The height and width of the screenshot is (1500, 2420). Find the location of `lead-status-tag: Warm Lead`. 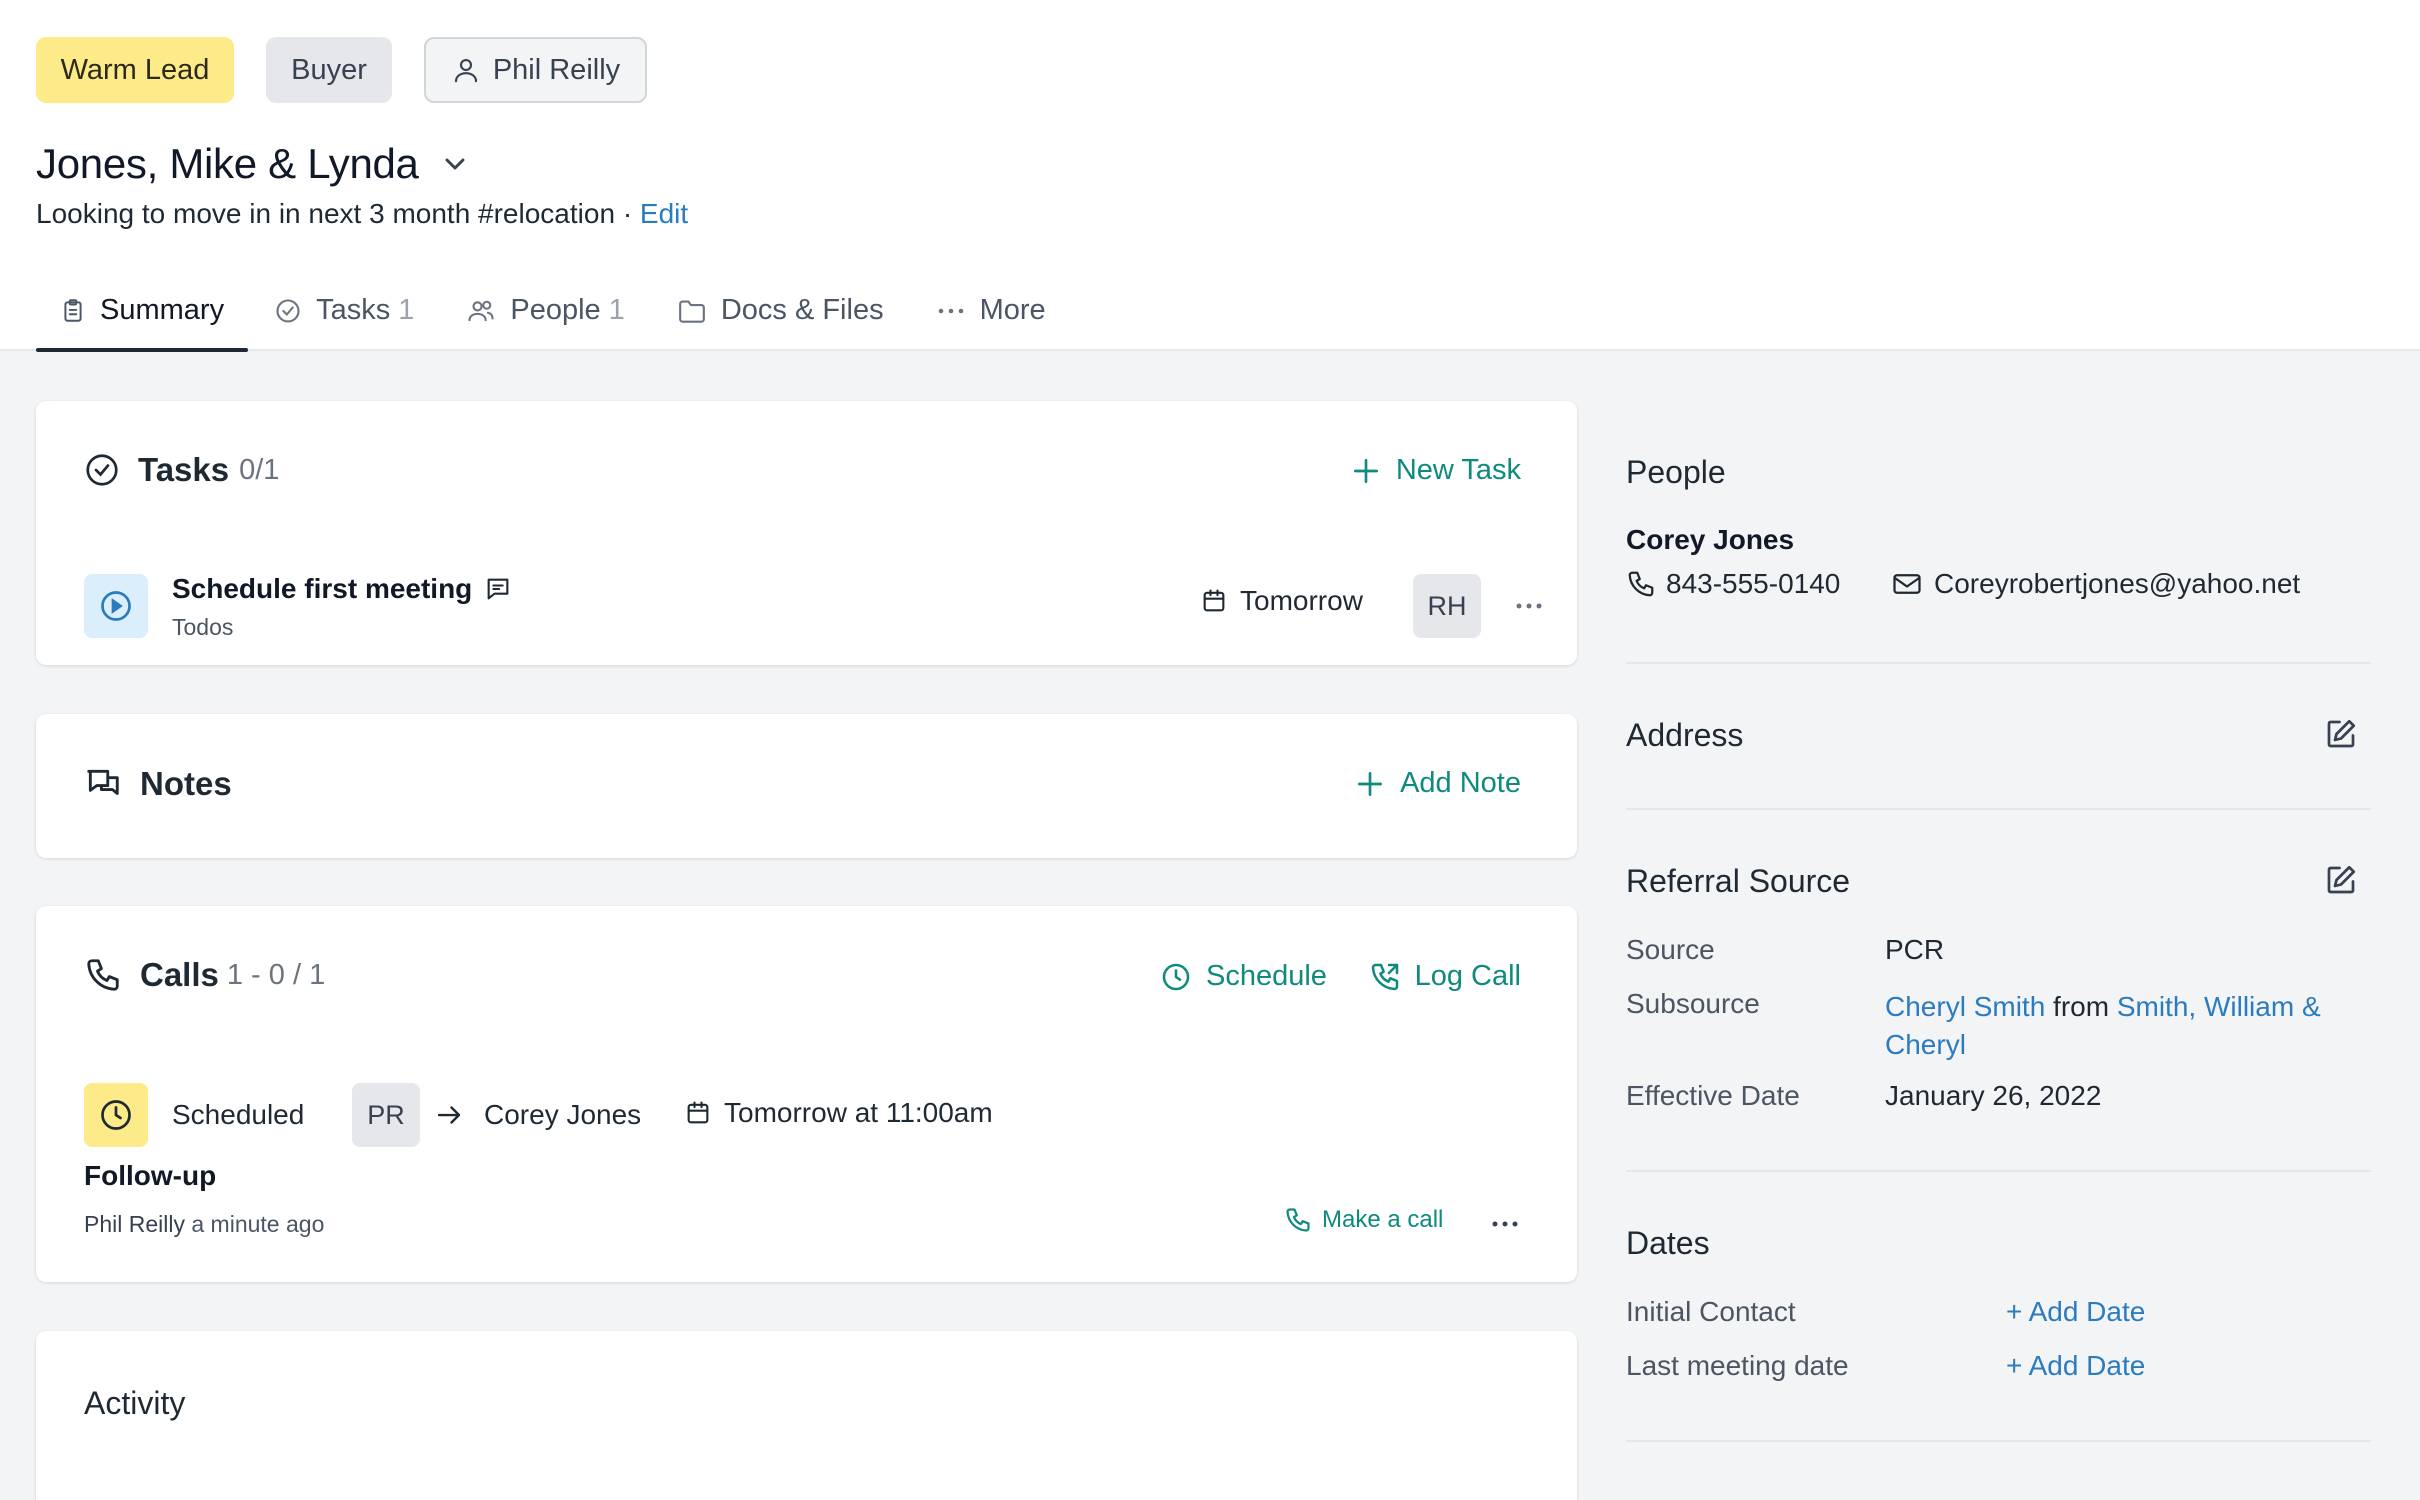

lead-status-tag: Warm Lead is located at coordinates (135, 70).